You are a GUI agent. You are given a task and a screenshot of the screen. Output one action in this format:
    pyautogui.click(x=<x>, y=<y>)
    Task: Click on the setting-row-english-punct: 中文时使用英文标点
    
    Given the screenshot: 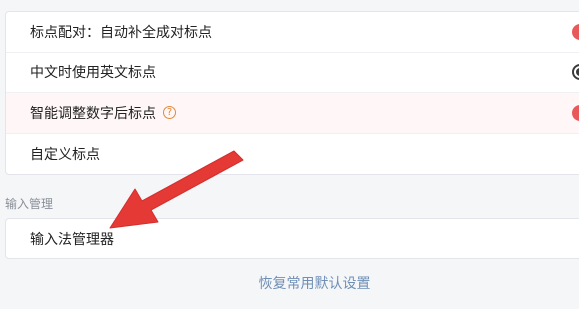 What is the action you would take?
    pyautogui.click(x=292, y=73)
    